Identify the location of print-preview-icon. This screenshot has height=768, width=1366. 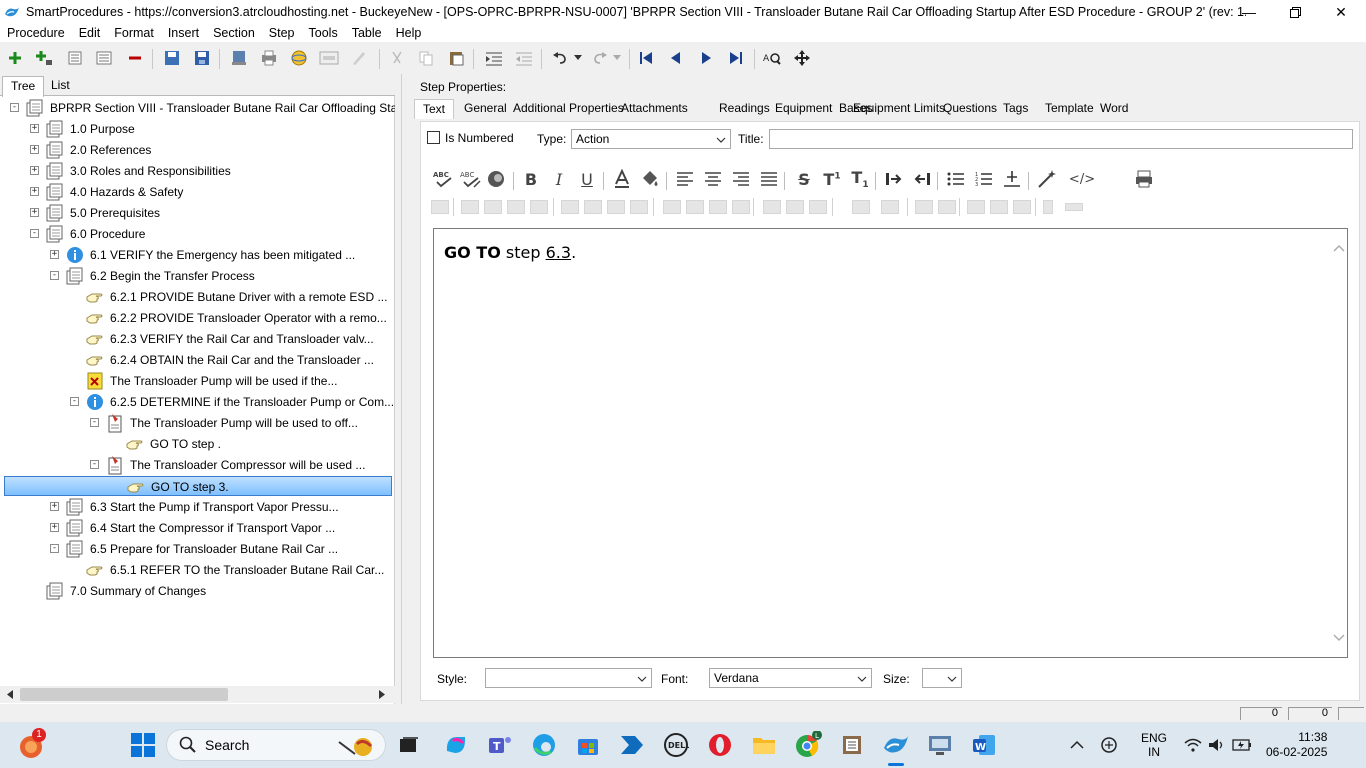
(1144, 179).